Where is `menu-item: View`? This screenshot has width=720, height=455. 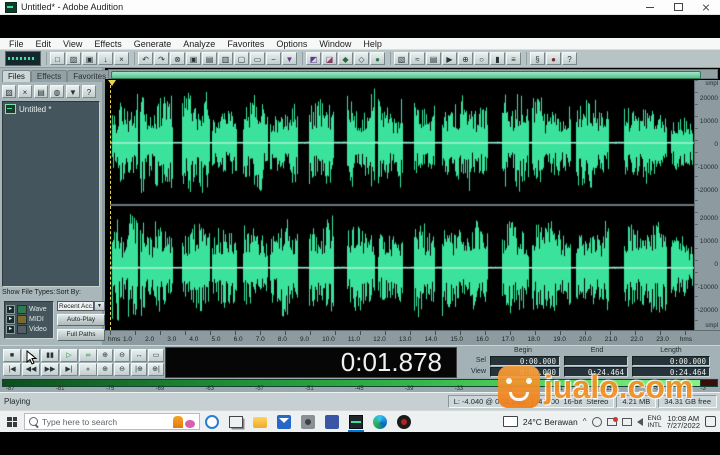
menu-item: View is located at coordinates (72, 44).